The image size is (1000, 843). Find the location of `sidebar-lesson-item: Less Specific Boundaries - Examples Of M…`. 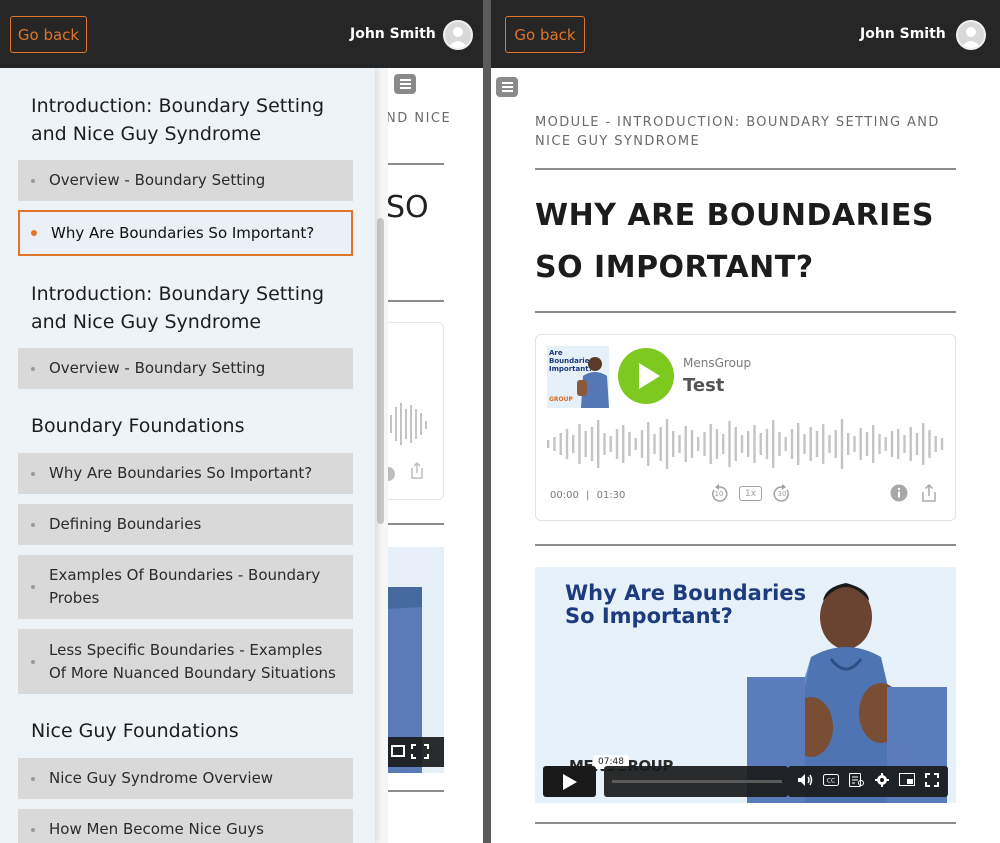

sidebar-lesson-item: Less Specific Boundaries - Examples Of M… is located at coordinates (185, 661).